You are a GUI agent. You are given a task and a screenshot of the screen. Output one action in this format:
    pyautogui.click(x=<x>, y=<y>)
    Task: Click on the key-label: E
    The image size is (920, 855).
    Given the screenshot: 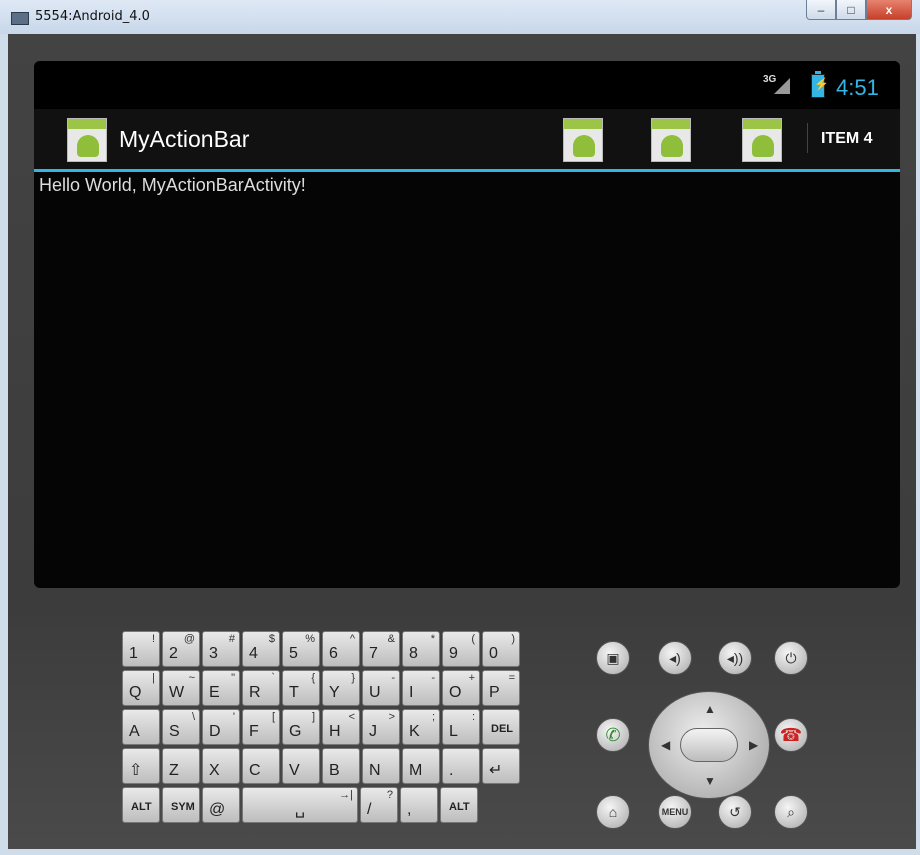 What is the action you would take?
    pyautogui.click(x=214, y=692)
    